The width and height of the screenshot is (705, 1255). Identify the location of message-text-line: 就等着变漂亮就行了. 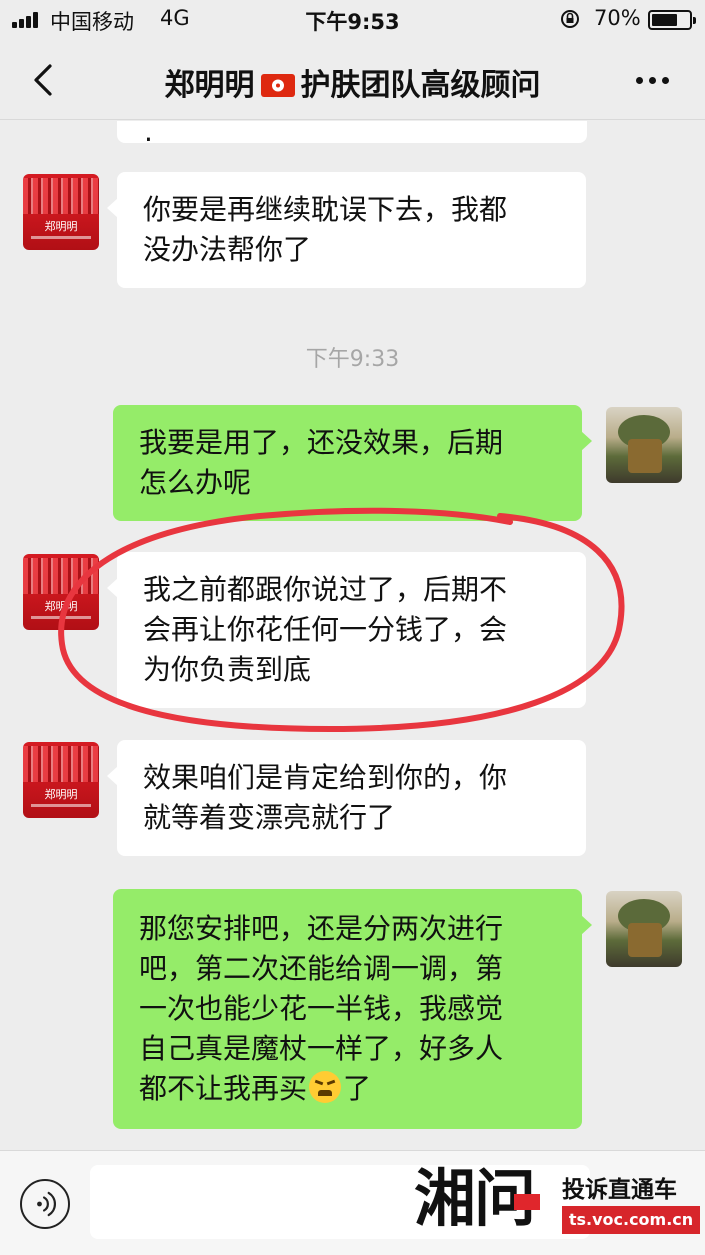
(269, 817).